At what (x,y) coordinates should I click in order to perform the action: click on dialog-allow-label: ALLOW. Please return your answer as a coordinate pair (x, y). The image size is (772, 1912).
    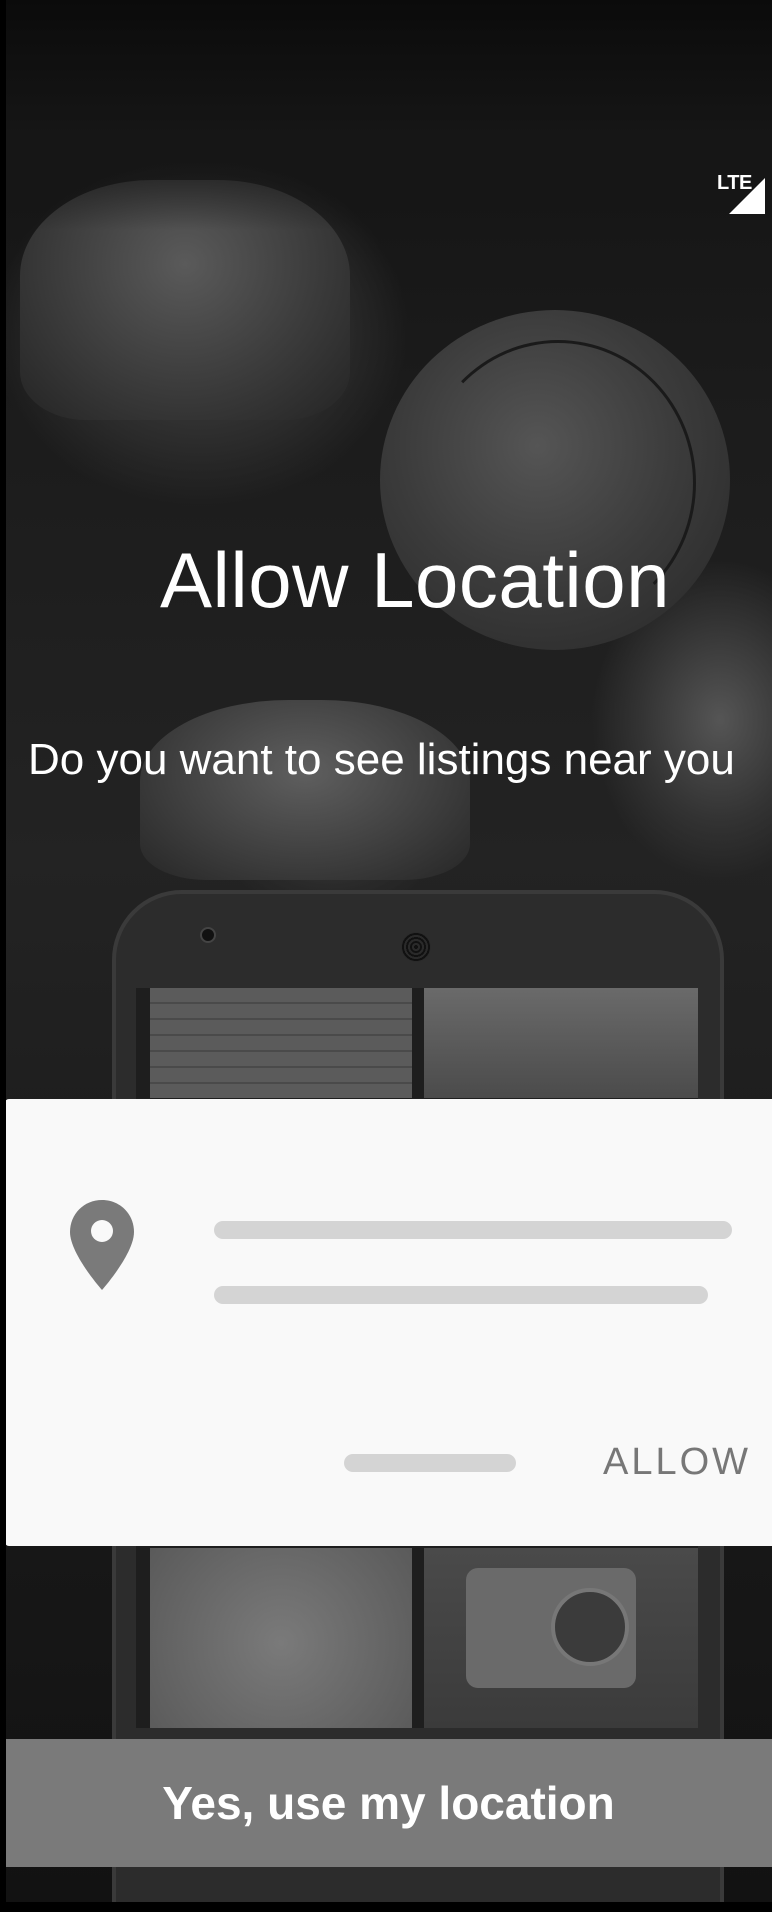
    Looking at the image, I should click on (677, 1462).